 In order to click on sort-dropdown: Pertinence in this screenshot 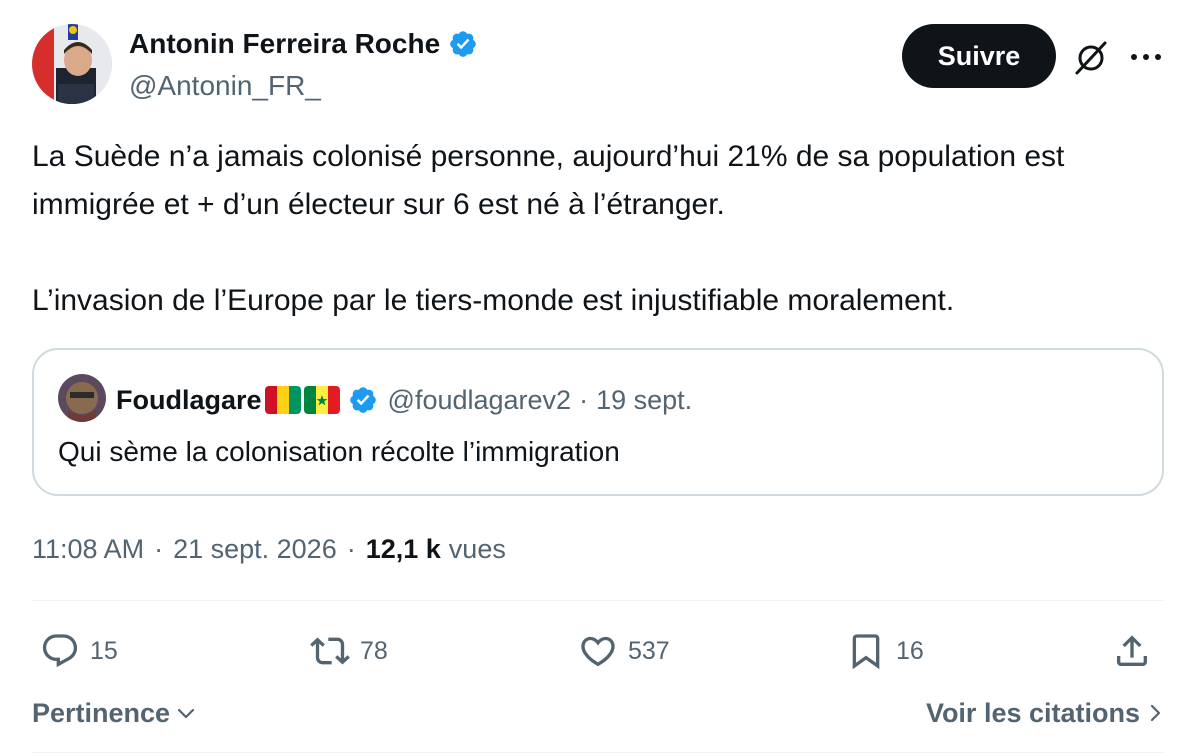, I will do `click(115, 713)`.